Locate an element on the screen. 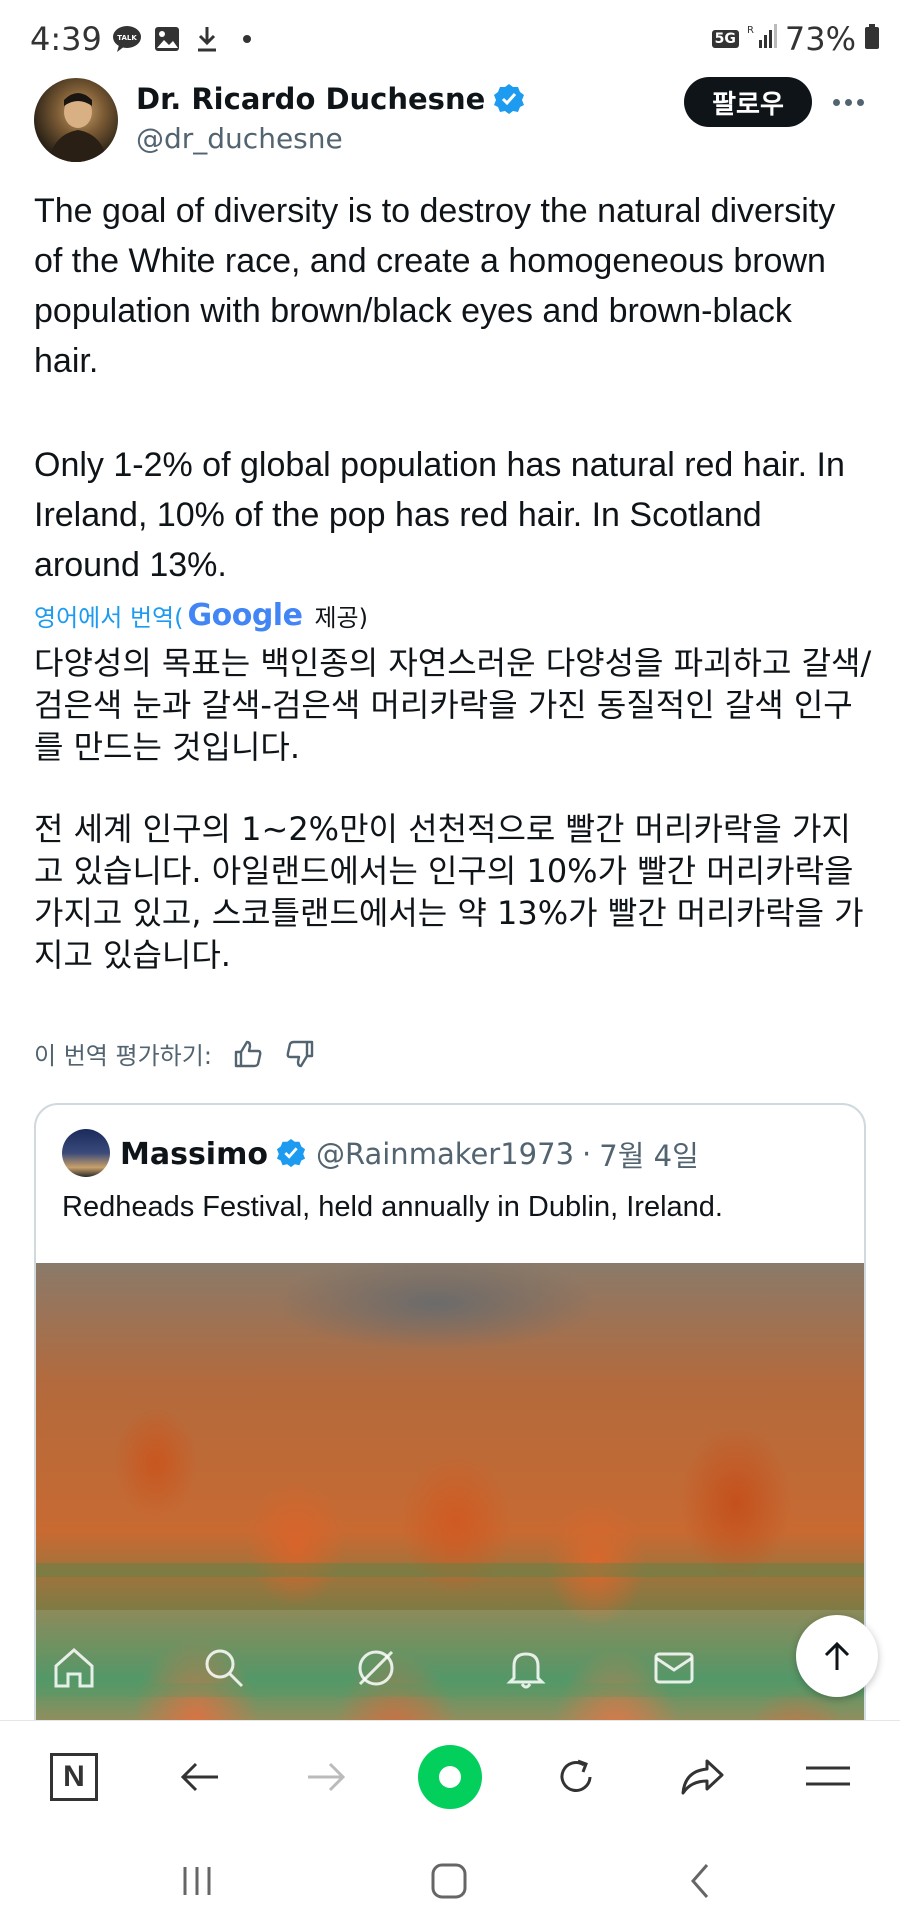  naver-n-icon: N is located at coordinates (74, 1777).